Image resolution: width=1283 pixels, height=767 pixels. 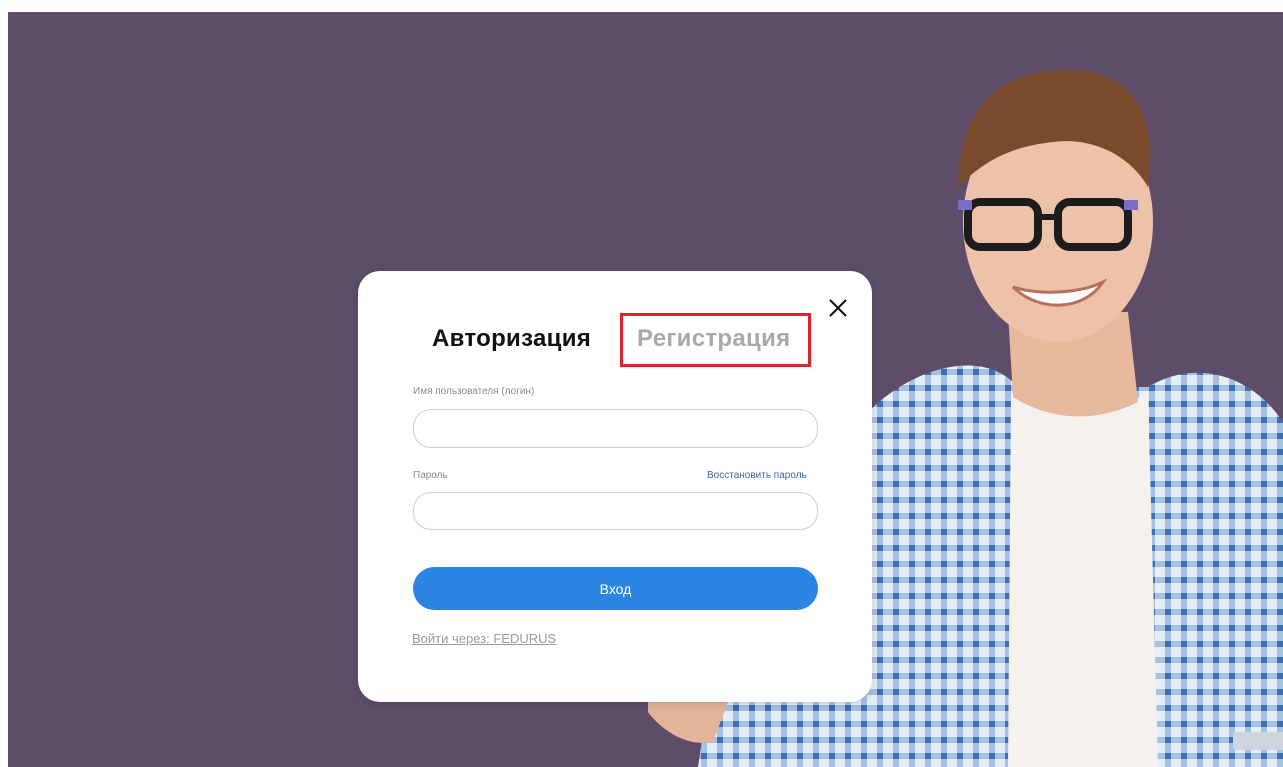 I want to click on password-input, so click(x=615, y=511).